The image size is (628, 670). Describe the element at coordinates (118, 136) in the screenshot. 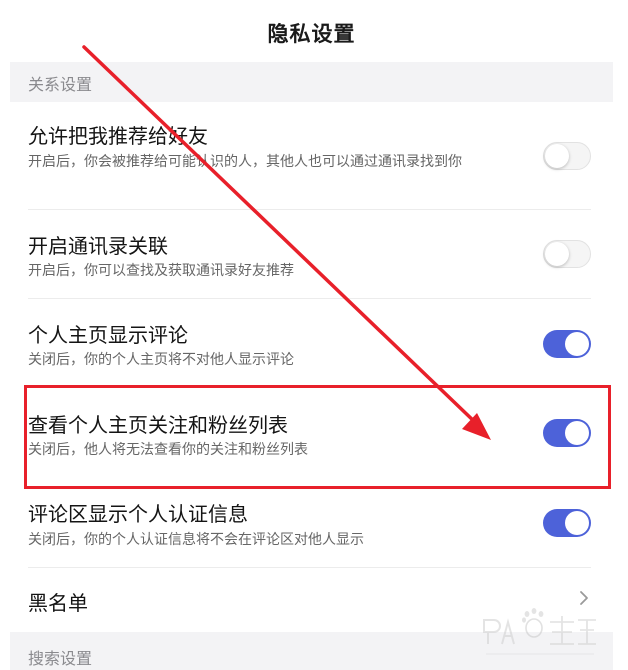

I see `setting-title: 允许把我推荐给好友` at that location.